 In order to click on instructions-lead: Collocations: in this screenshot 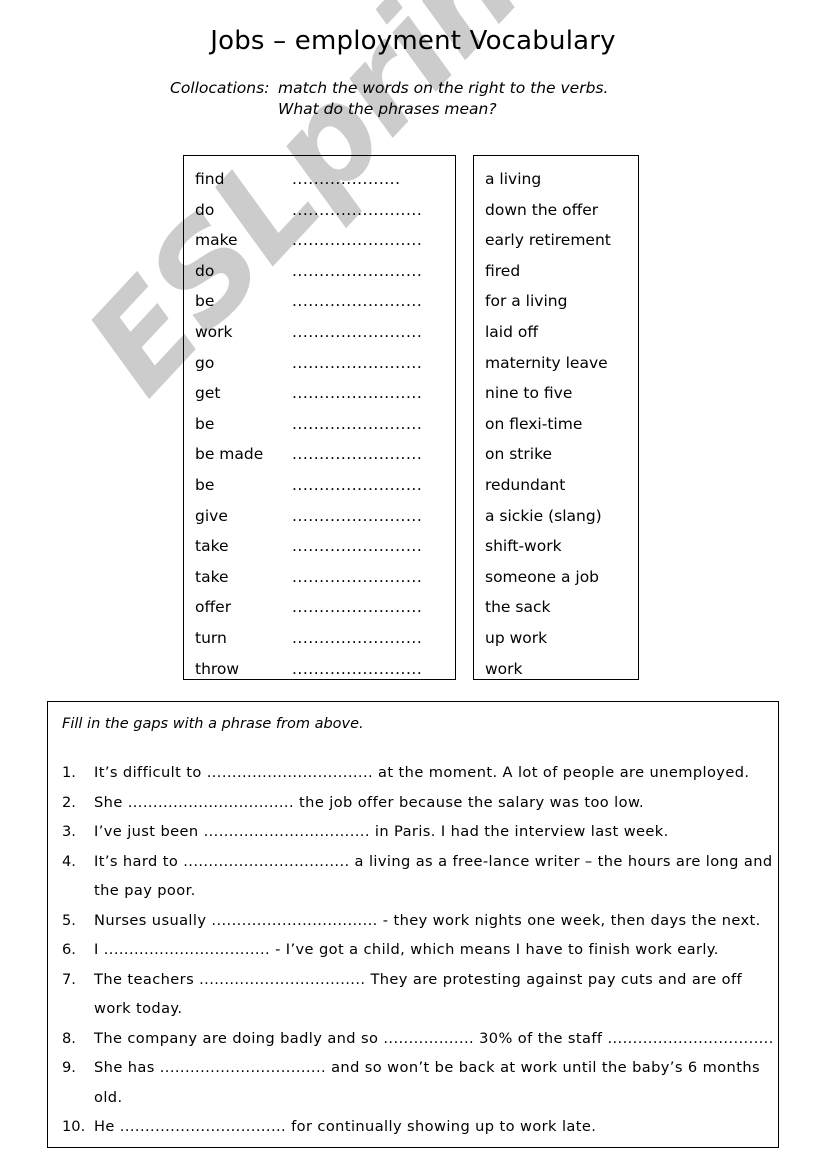, I will do `click(220, 88)`.